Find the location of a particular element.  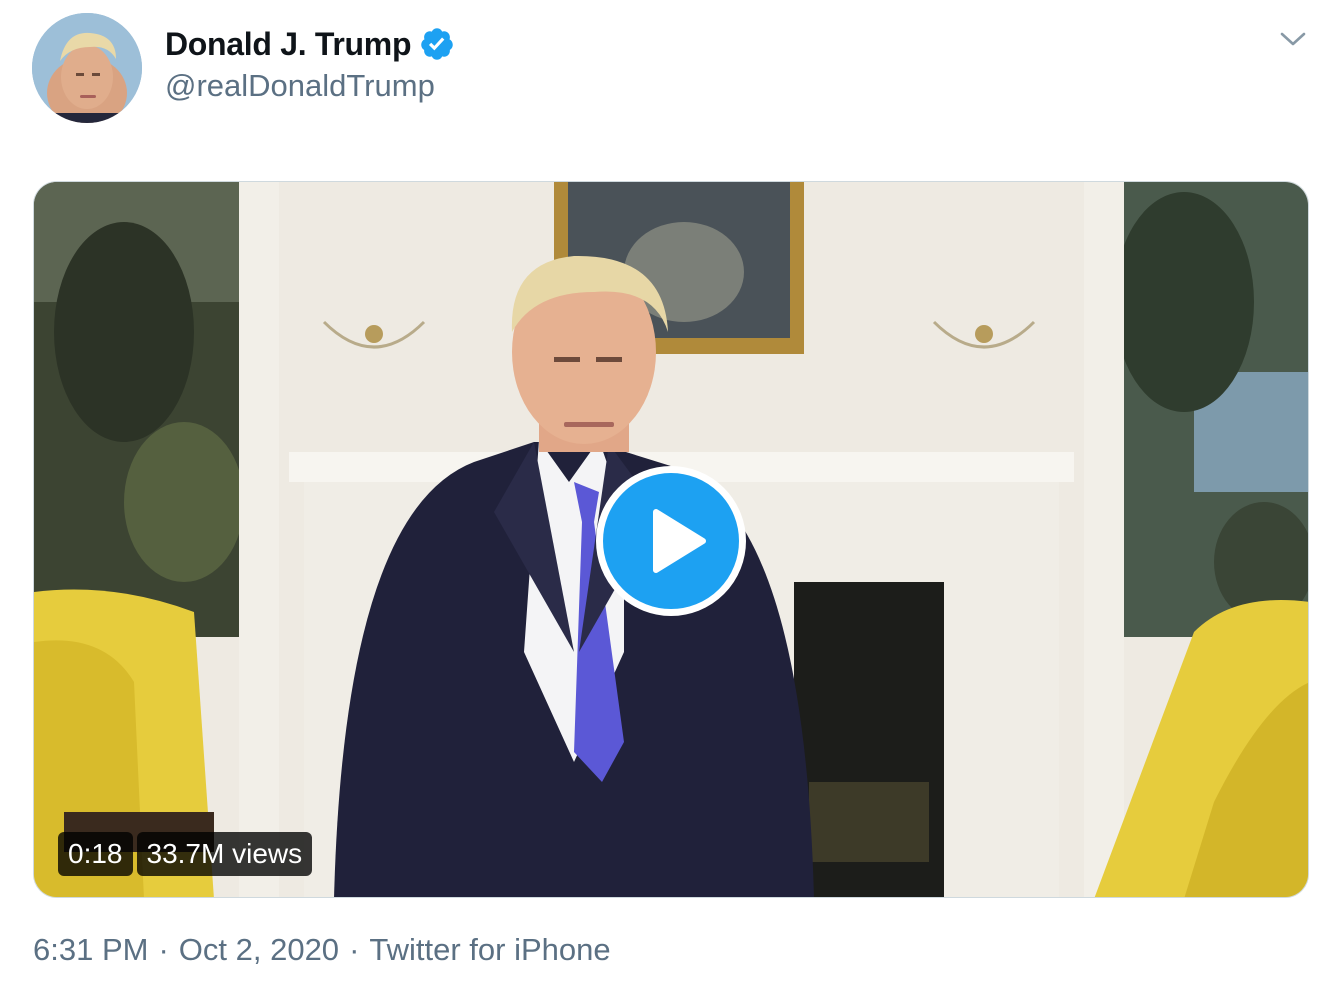

chevron-down-icon is located at coordinates (1293, 39).